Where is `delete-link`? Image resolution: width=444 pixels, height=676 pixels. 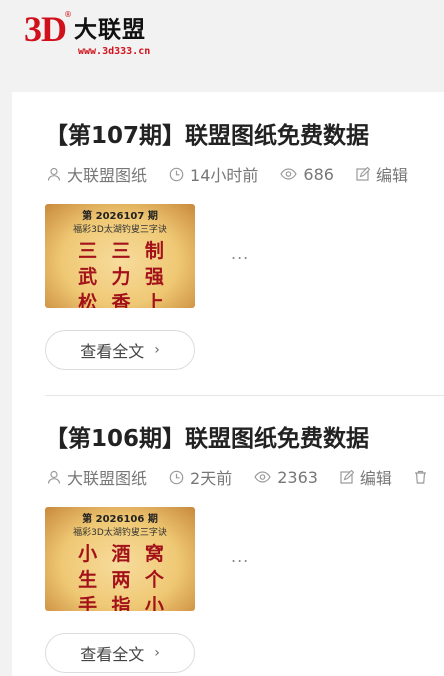
delete-link is located at coordinates (423, 477).